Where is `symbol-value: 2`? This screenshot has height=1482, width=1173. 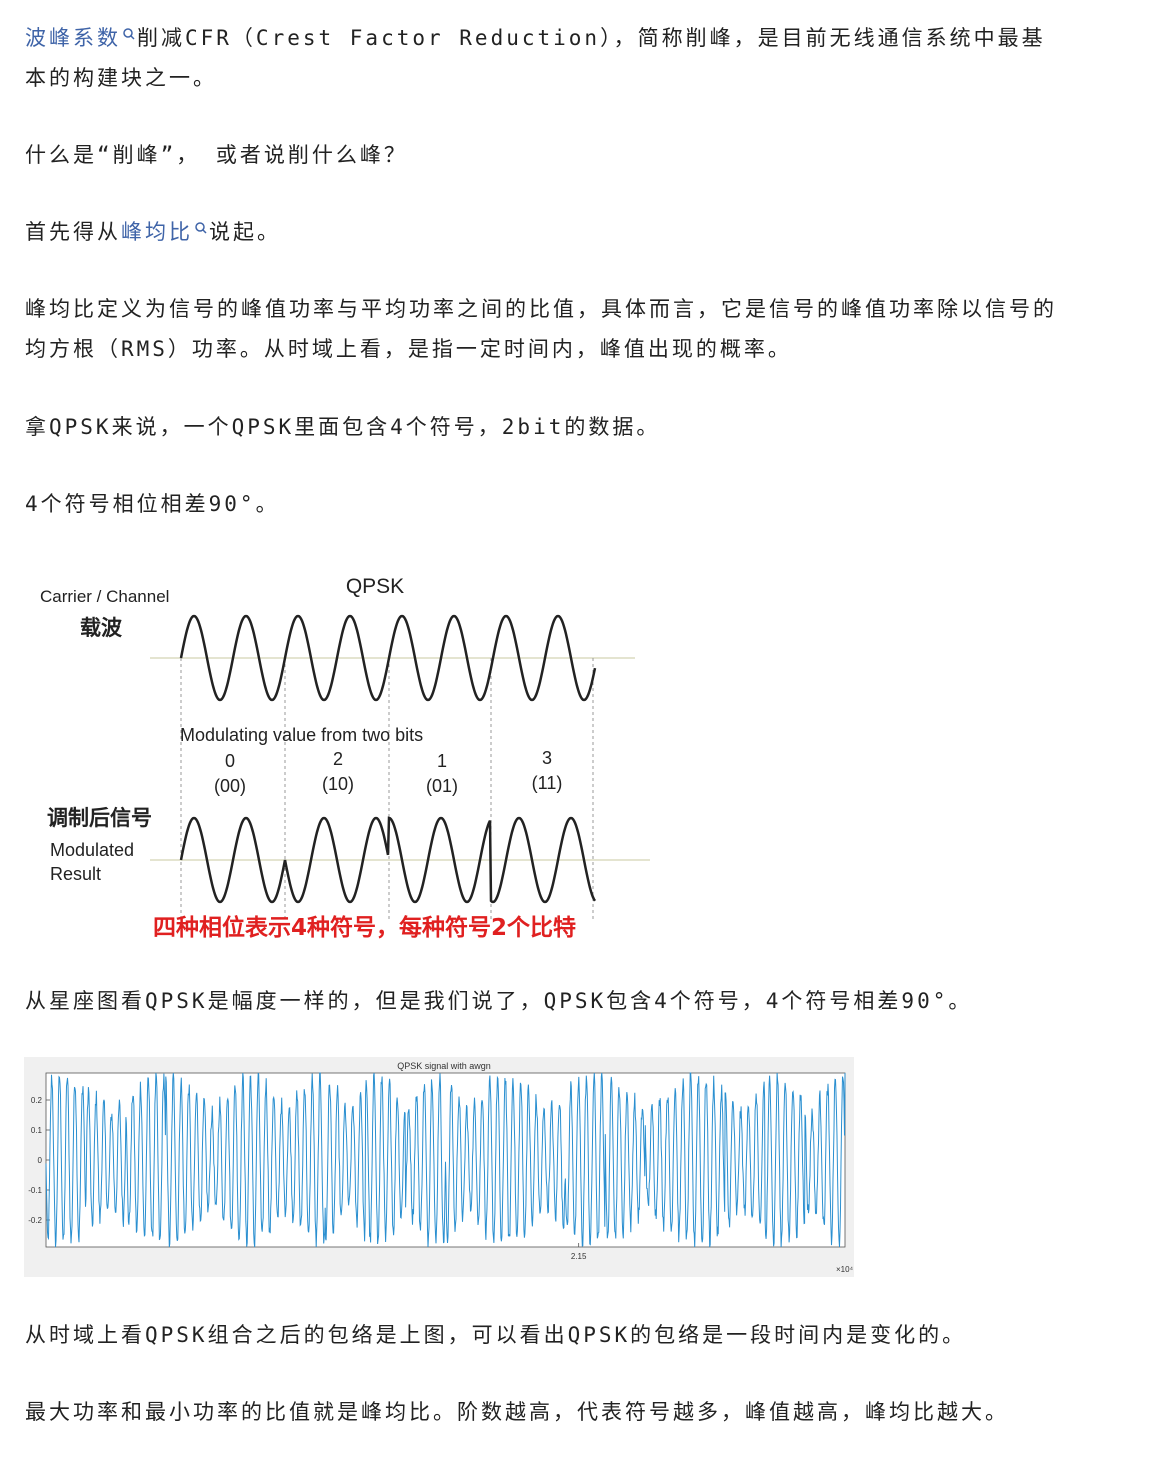
symbol-value: 2 is located at coordinates (338, 759).